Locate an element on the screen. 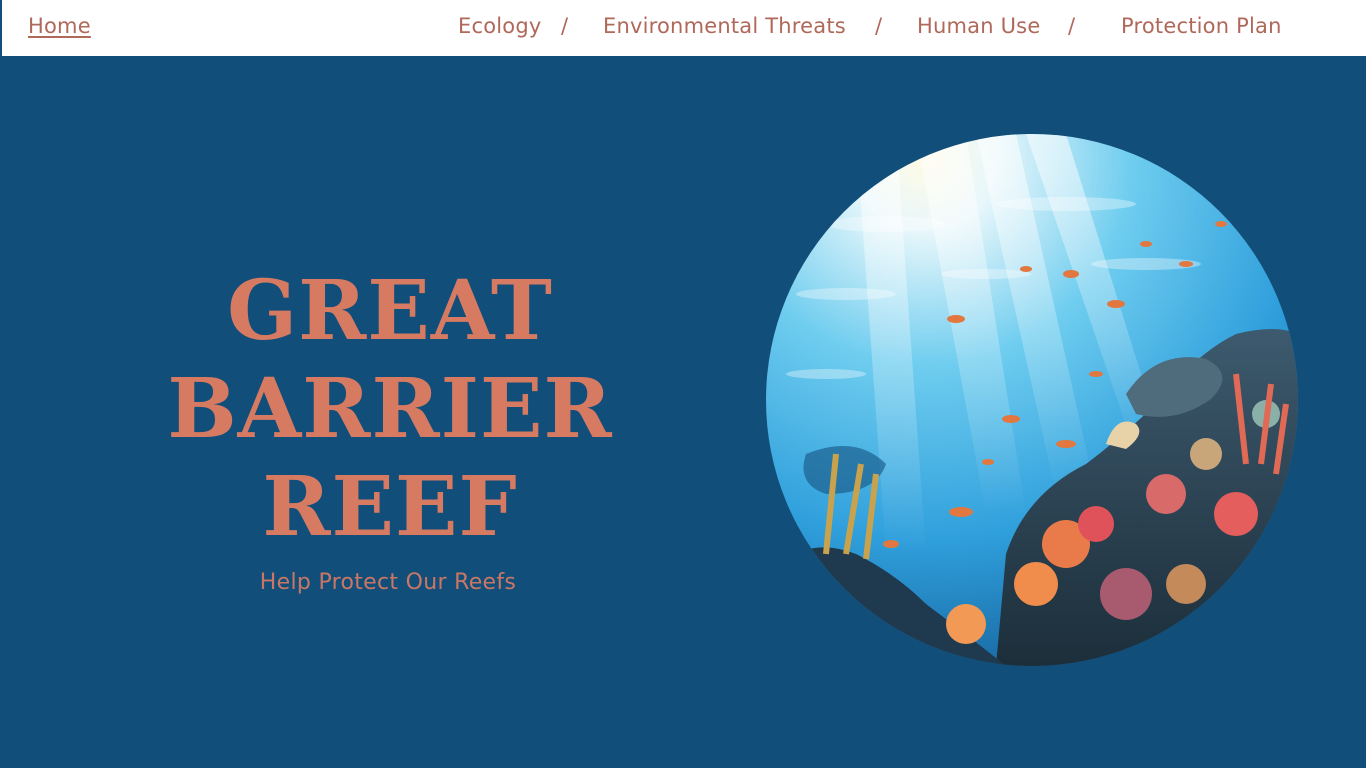  hero-title-line: REEF is located at coordinates (390, 507).